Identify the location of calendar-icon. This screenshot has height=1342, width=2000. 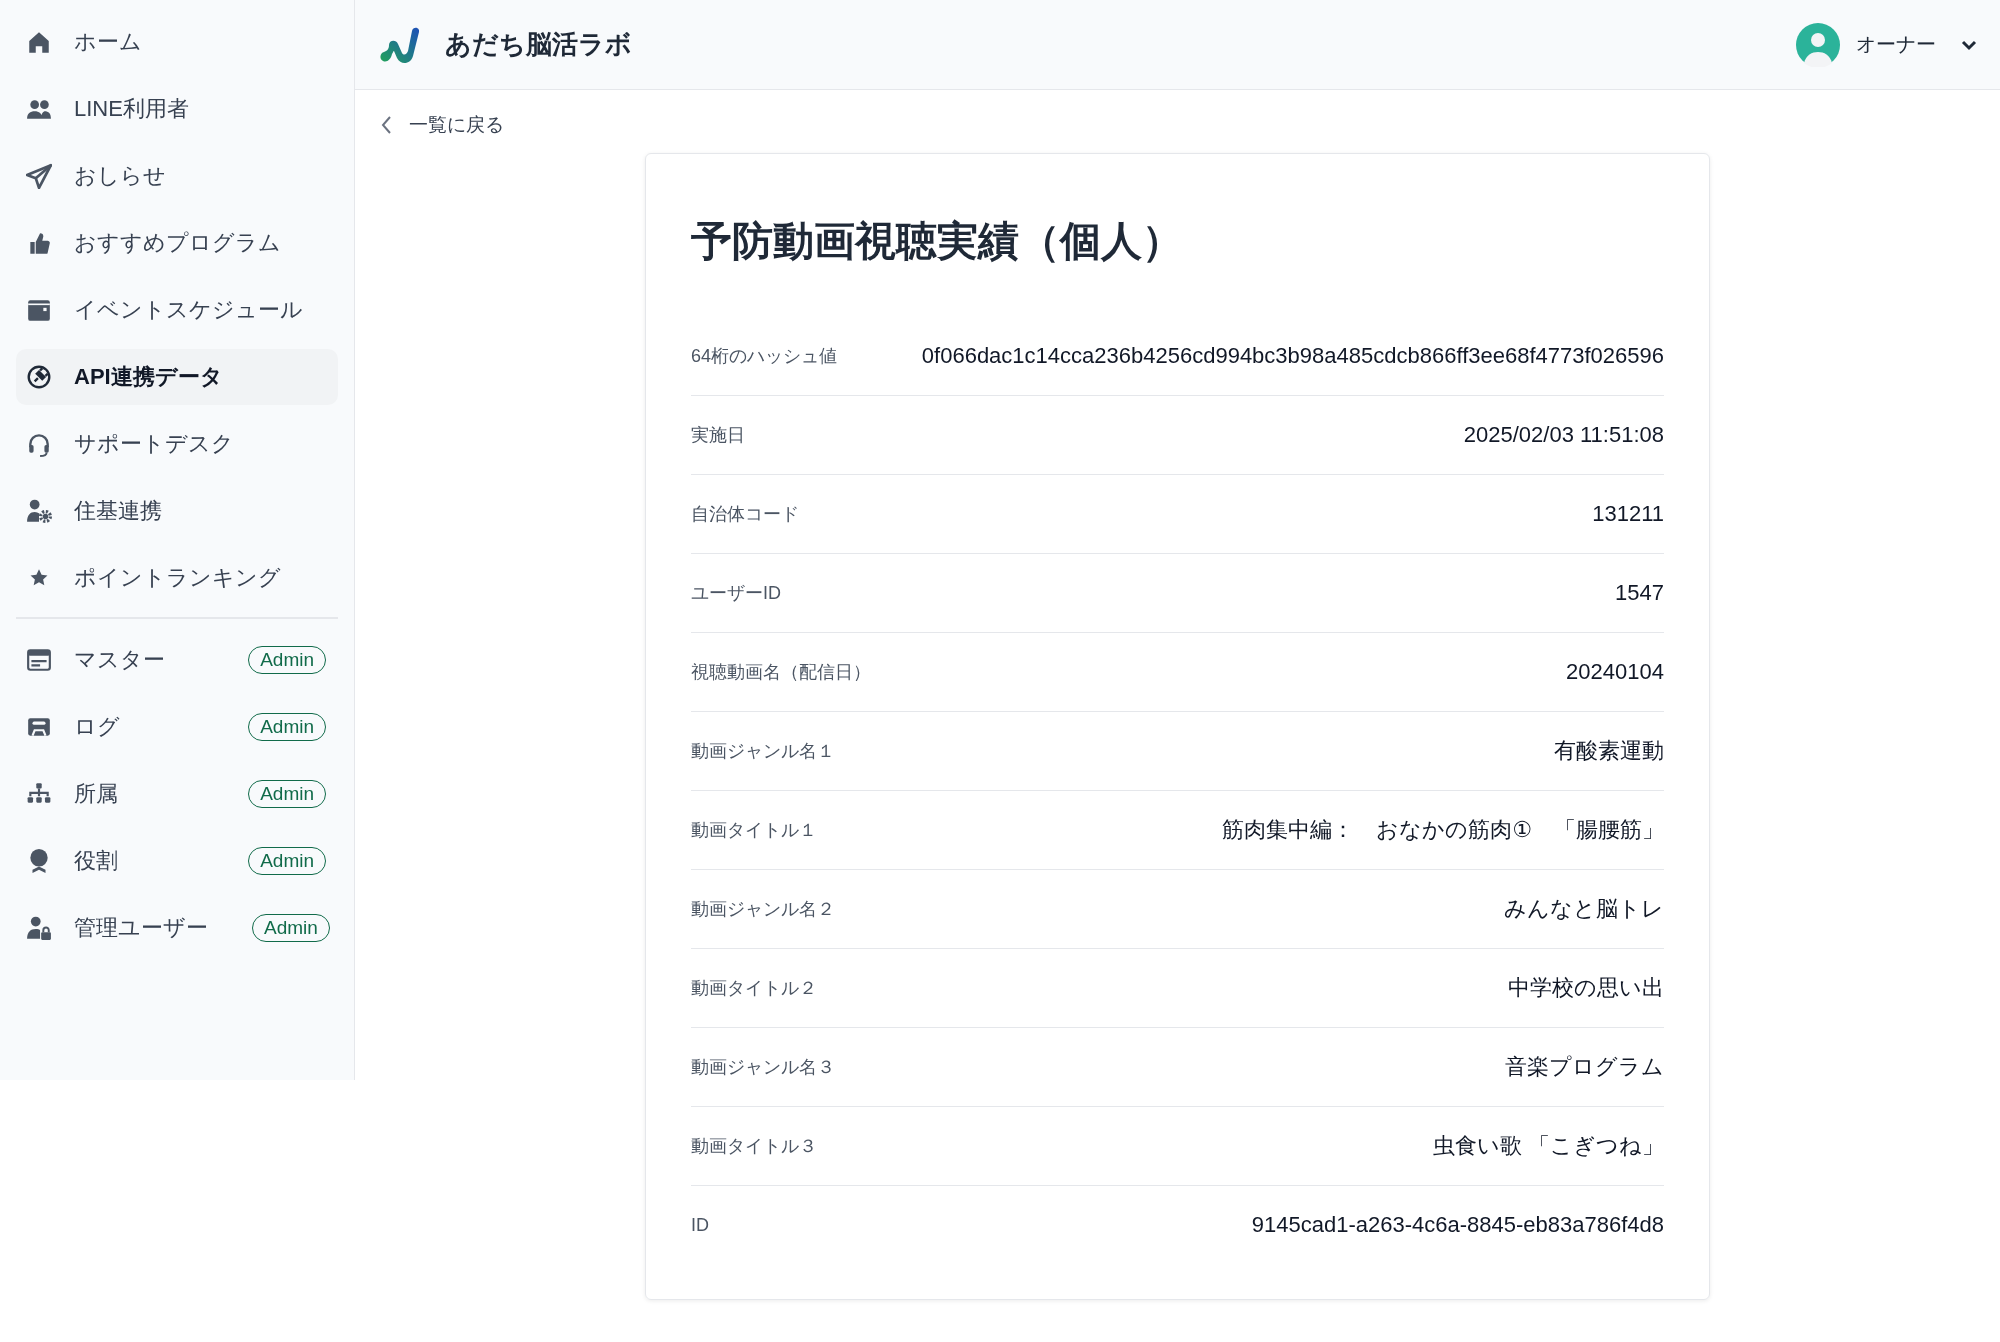
(39, 310).